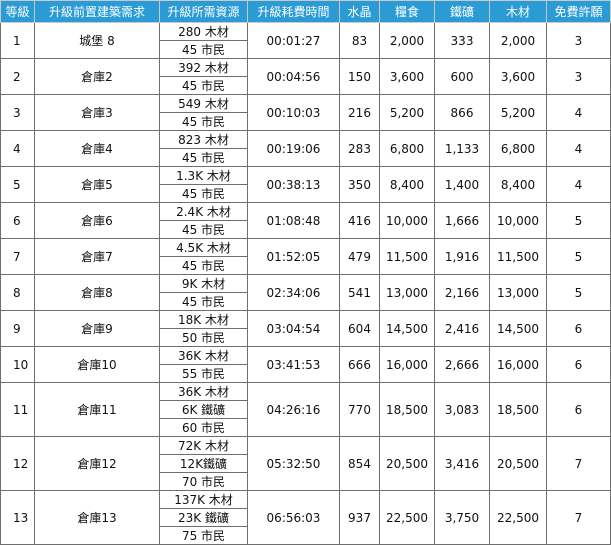 The height and width of the screenshot is (545, 611). I want to click on crystal-cell: 350, so click(359, 184).